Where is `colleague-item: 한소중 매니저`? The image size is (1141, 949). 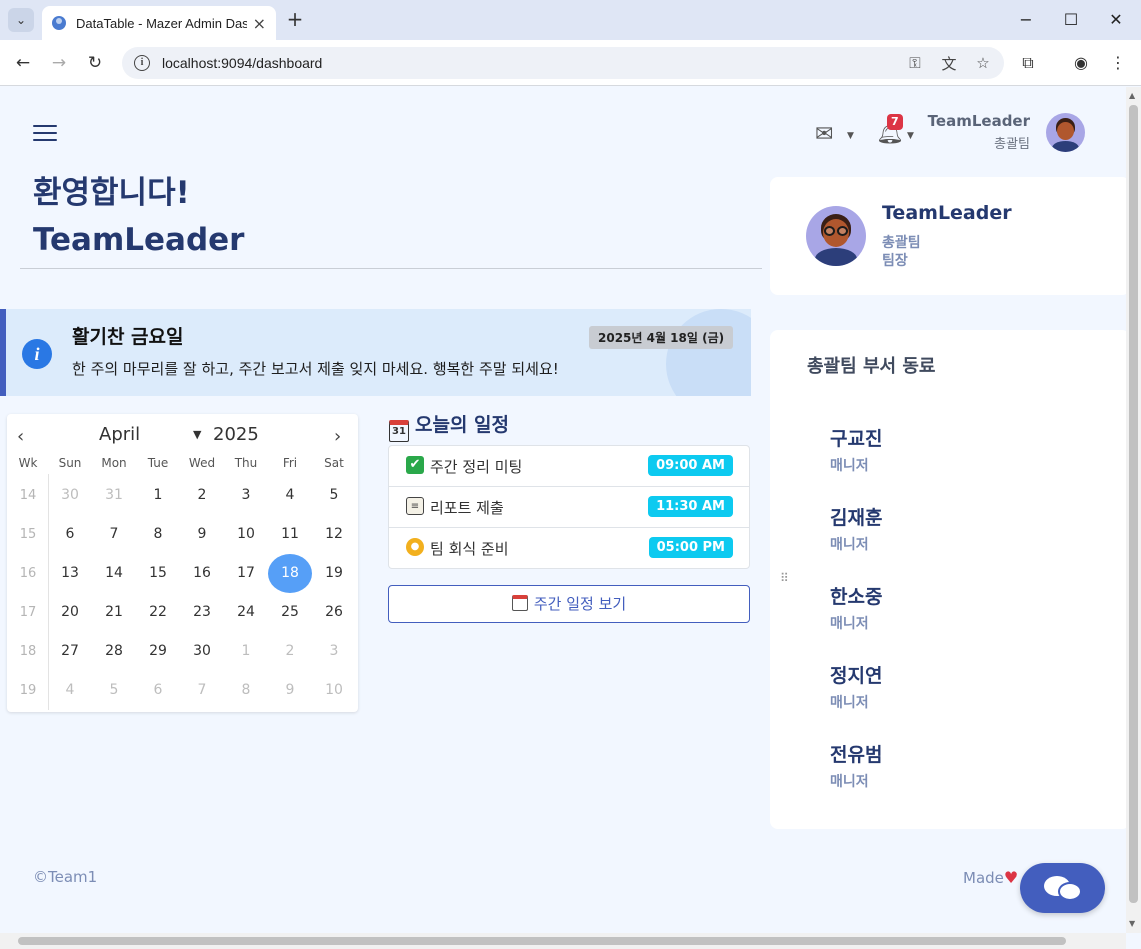 colleague-item: 한소중 매니저 is located at coordinates (856, 607).